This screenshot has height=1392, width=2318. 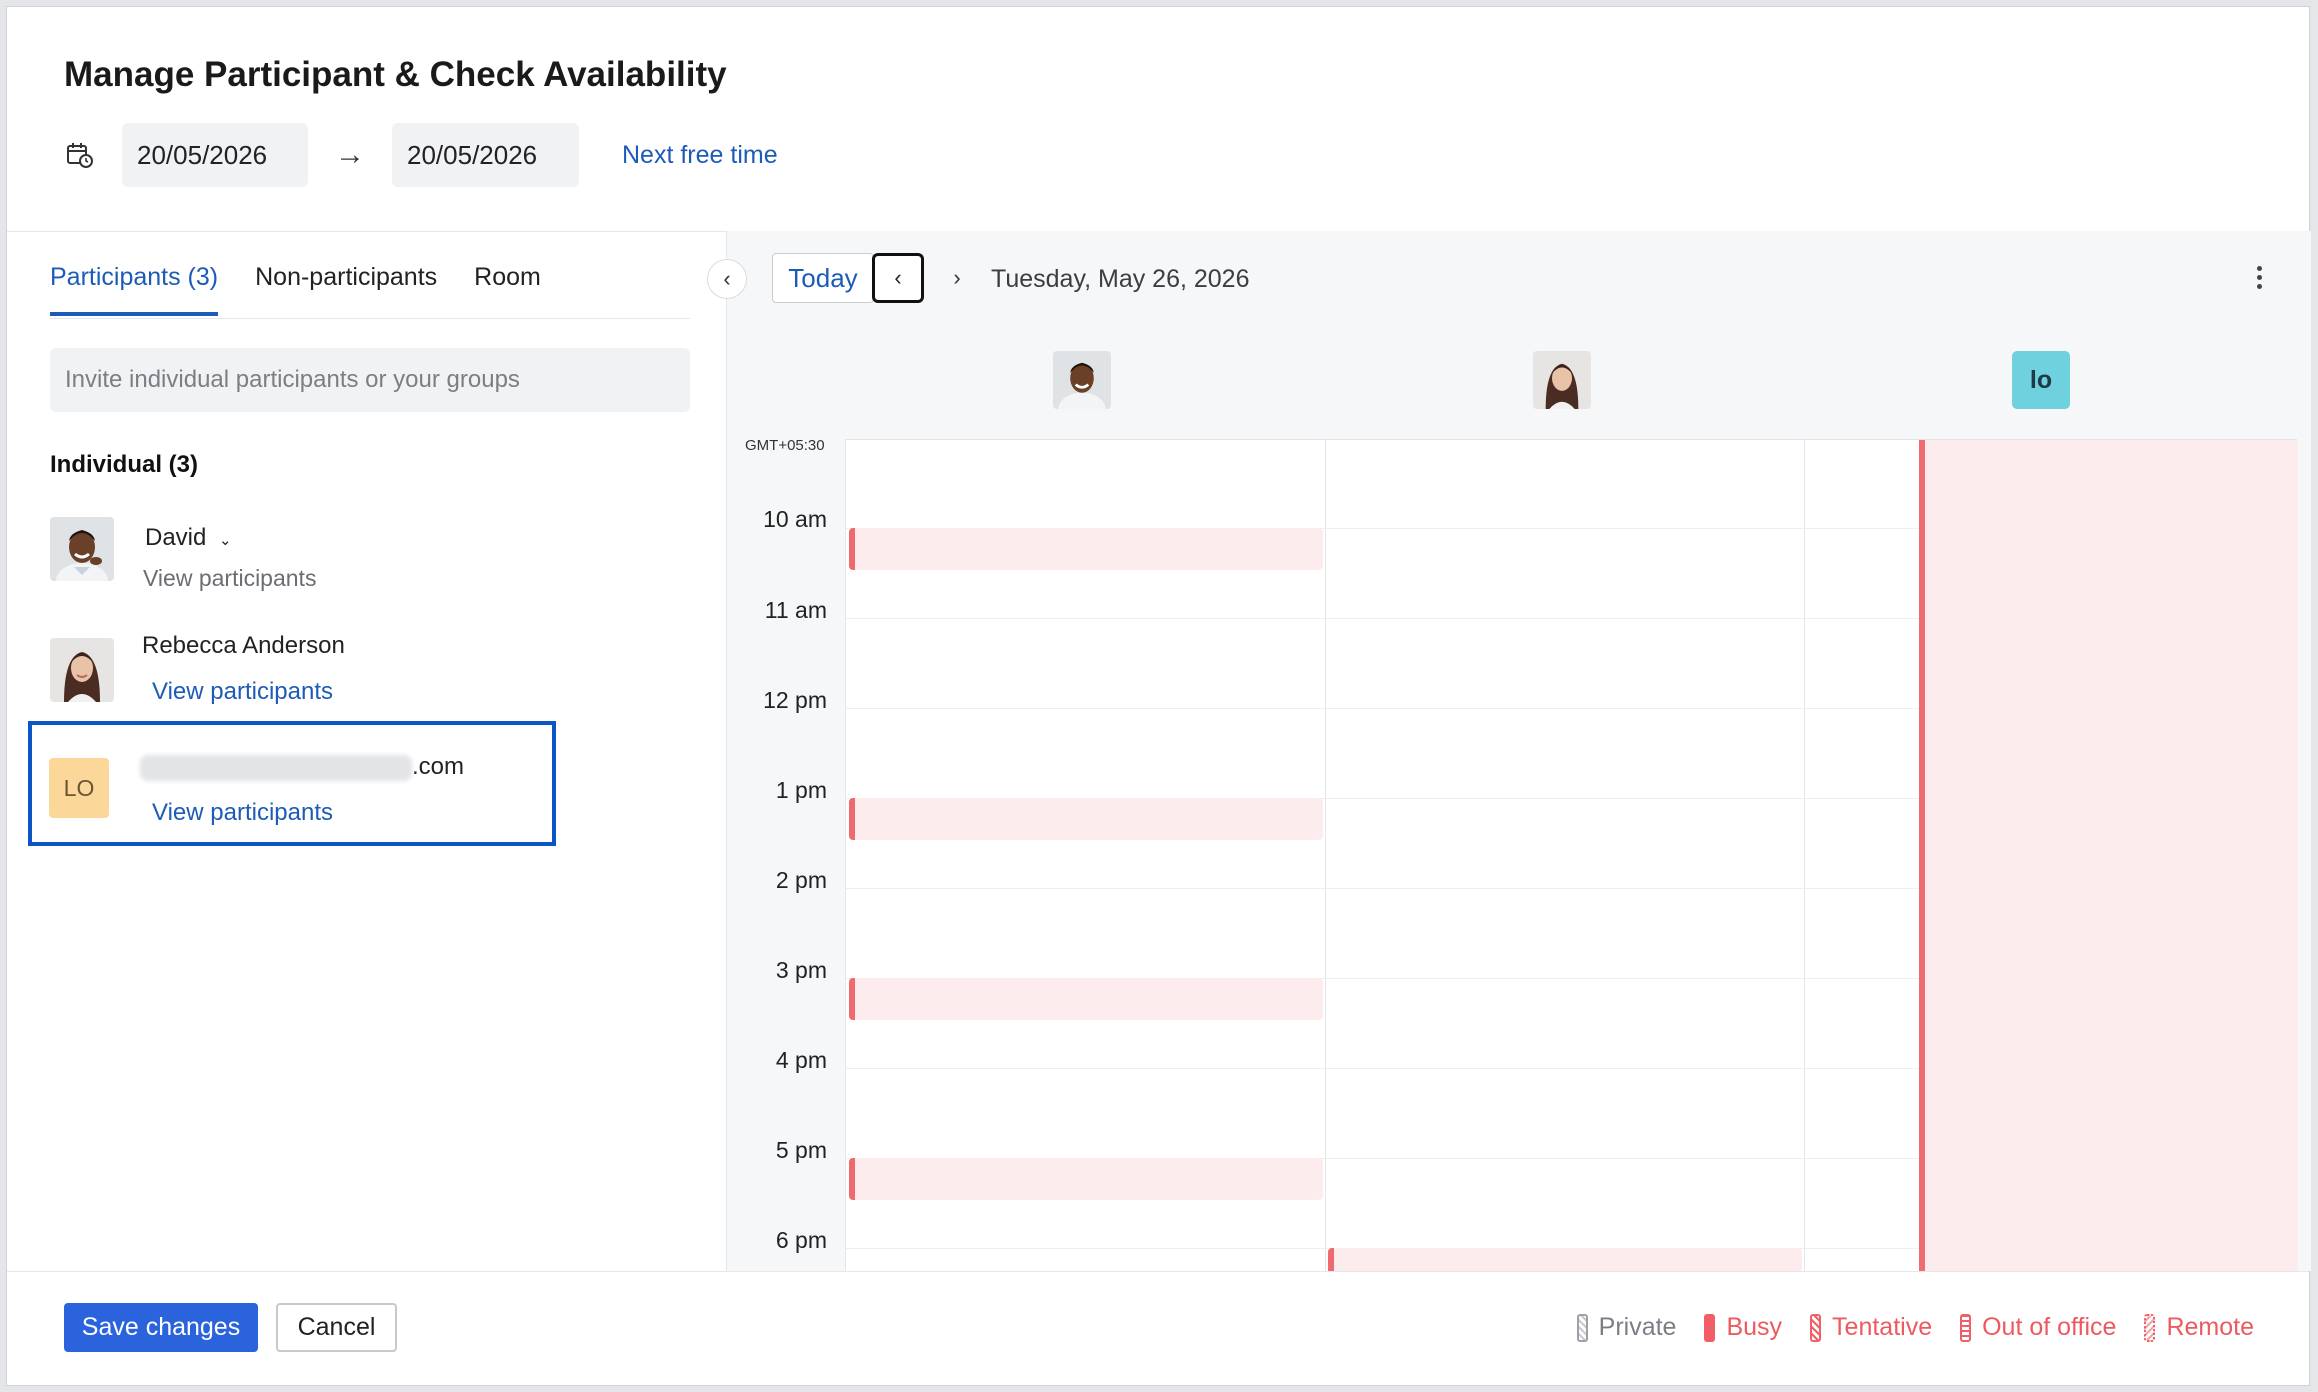 What do you see at coordinates (1626, 1327) in the screenshot?
I see `legend-private: Private` at bounding box center [1626, 1327].